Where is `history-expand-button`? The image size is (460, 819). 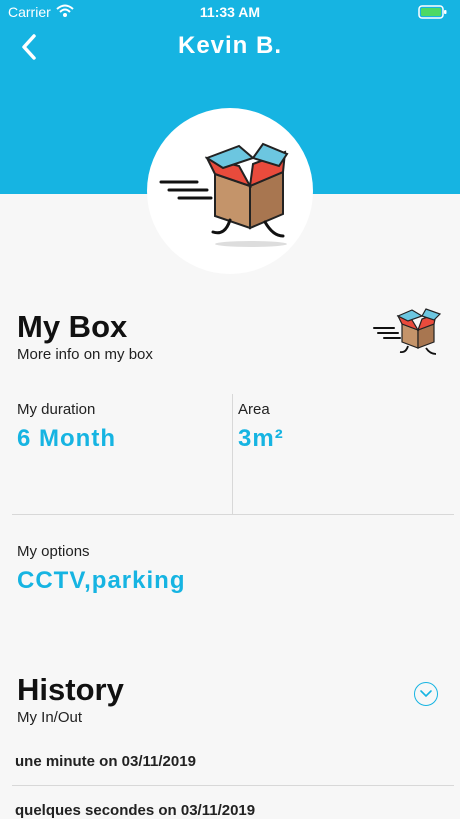 history-expand-button is located at coordinates (426, 694).